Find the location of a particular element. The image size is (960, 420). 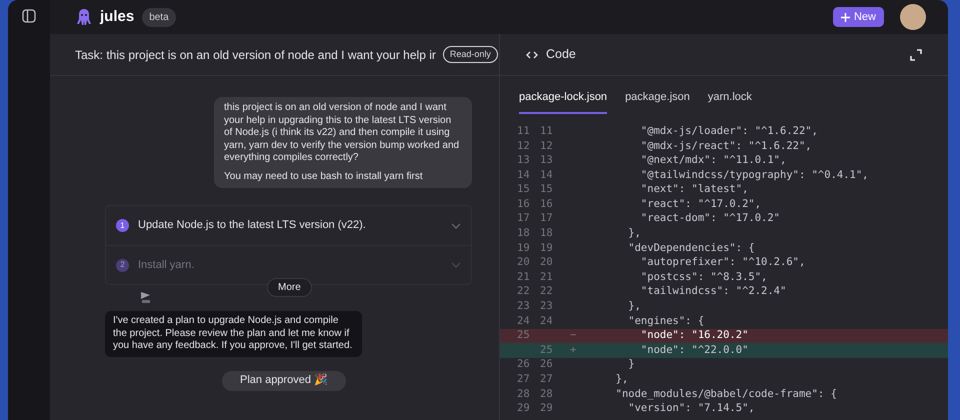

code-line: "@next/mdx": "^11.0.1", is located at coordinates (713, 160).